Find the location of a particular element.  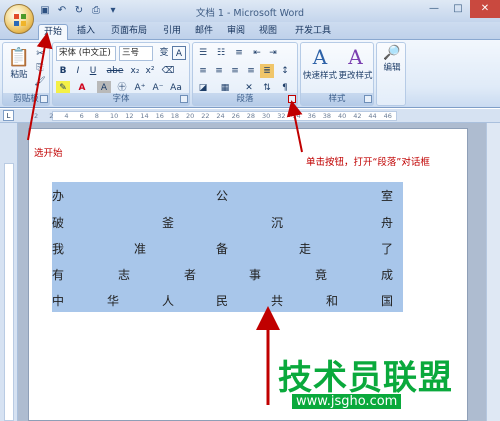

clipboard-group: 📋 粘贴 ✂ ⎘ 🖌 剪贴板 is located at coordinates (26, 74).